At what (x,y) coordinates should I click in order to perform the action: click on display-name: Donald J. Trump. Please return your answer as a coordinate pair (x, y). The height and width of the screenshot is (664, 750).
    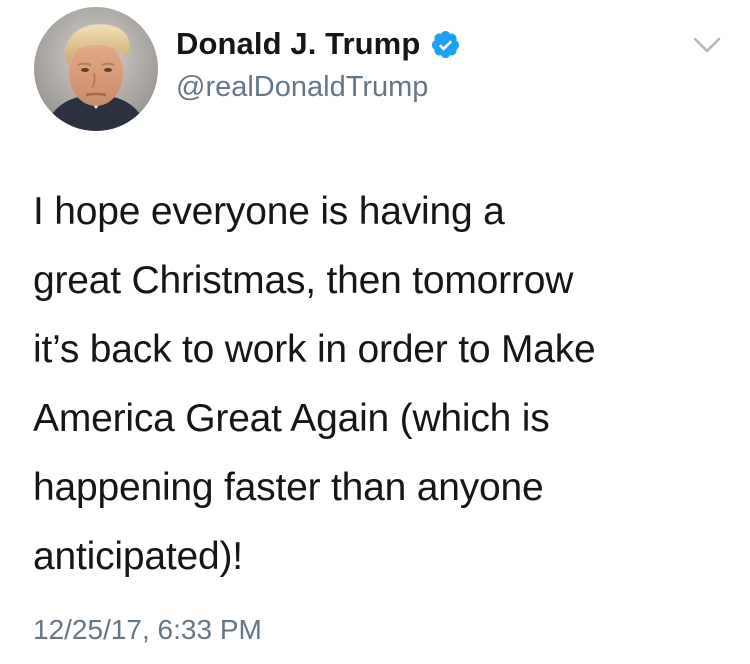
    Looking at the image, I should click on (298, 44).